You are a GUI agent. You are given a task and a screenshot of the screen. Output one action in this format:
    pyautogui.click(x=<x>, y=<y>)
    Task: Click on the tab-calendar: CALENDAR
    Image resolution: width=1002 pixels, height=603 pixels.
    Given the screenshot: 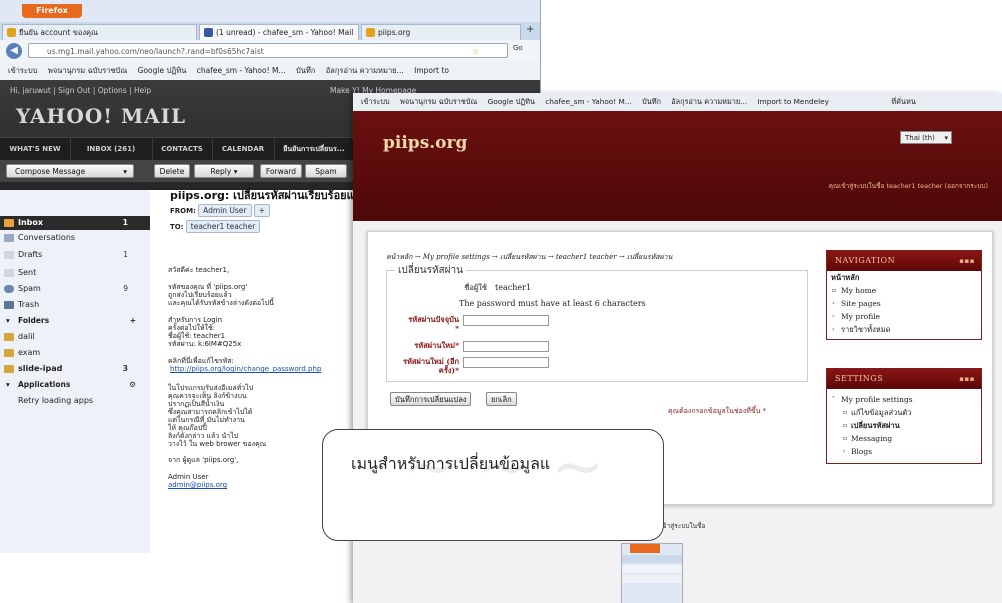 What is the action you would take?
    pyautogui.click(x=243, y=149)
    